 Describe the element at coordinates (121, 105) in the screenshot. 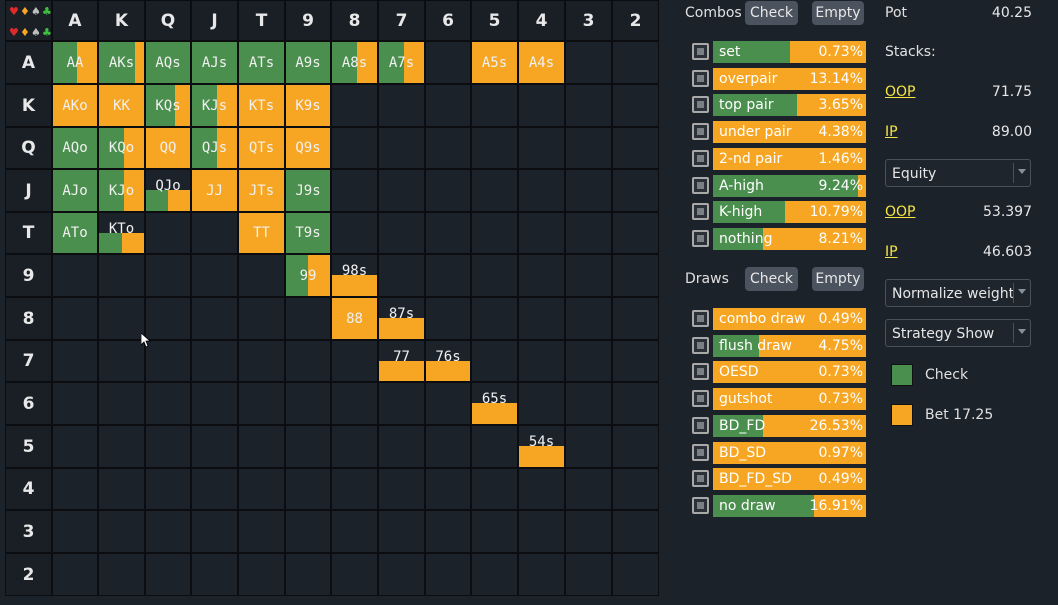

I see `hand-cell: KK` at that location.